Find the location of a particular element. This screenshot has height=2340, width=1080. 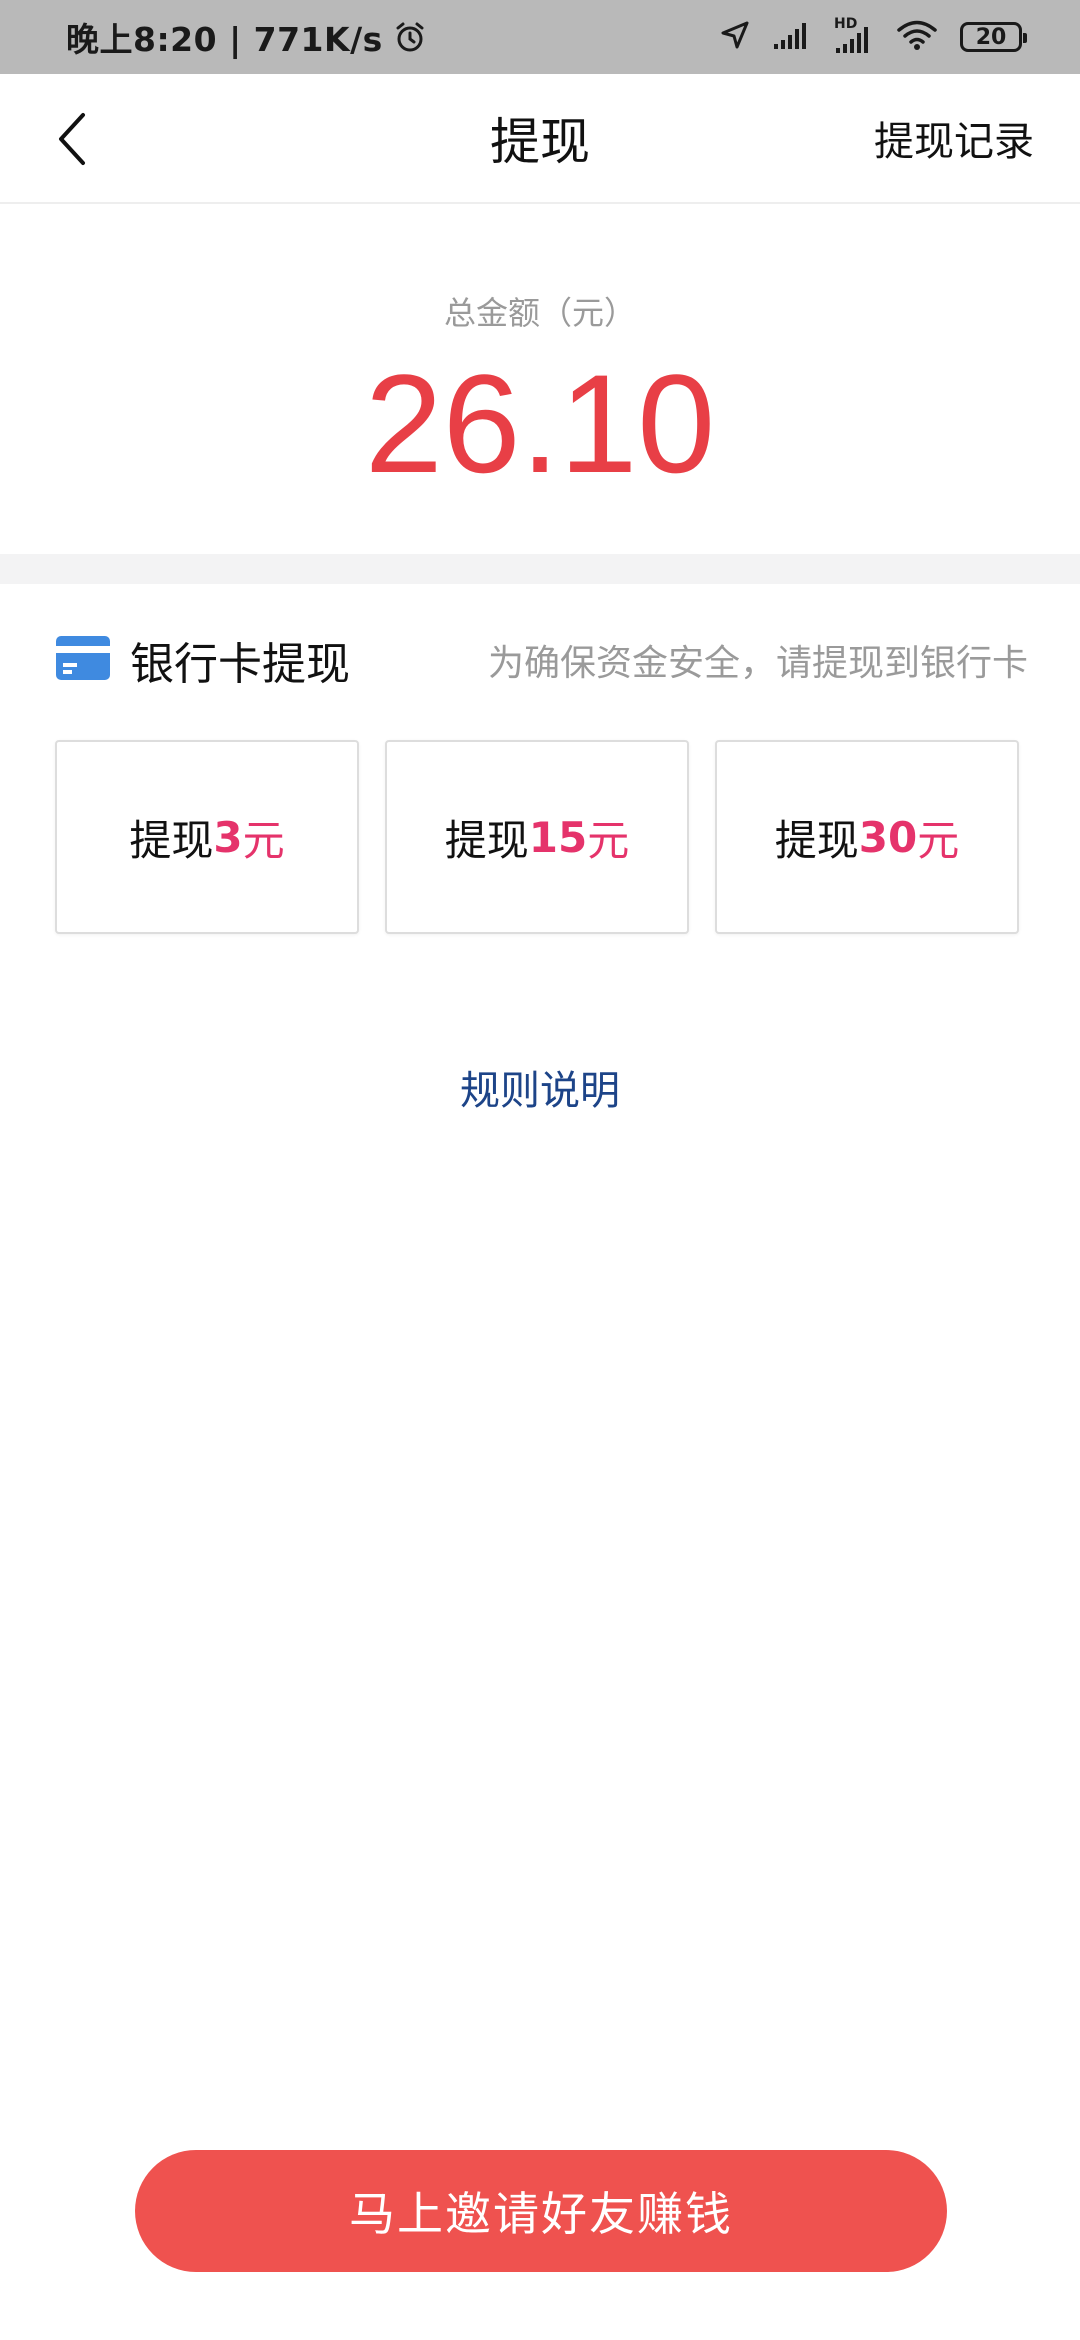

bank-card-row: 银行卡提现 为确保资金安全，请提现到银行卡 is located at coordinates (540, 660).